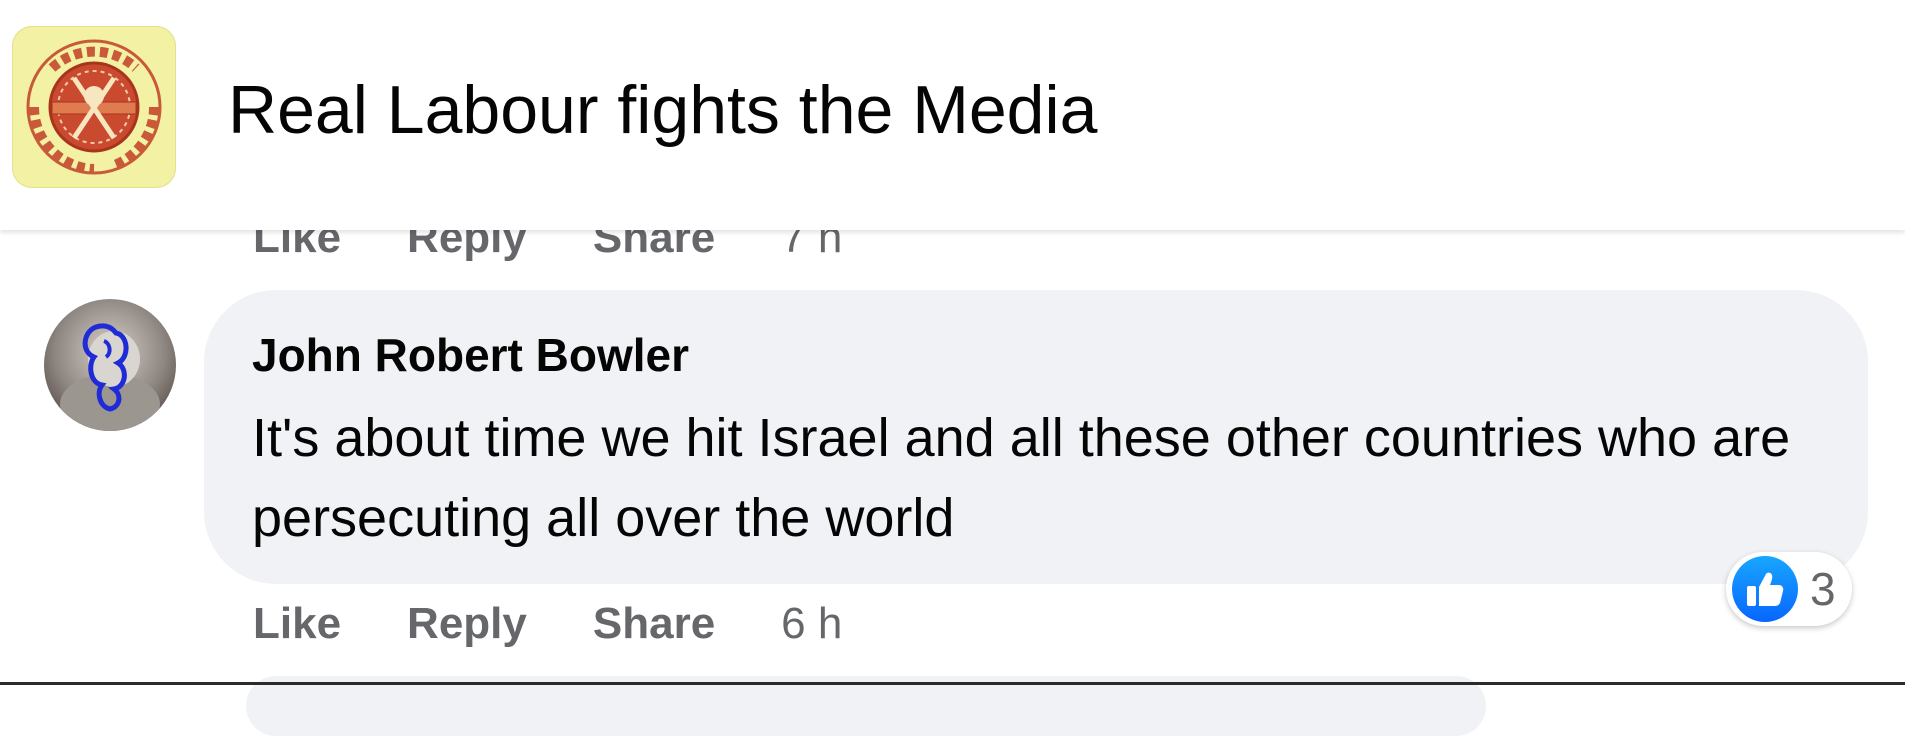 This screenshot has width=1905, height=736. Describe the element at coordinates (470, 355) in the screenshot. I see `comment-author: John Robert Bowler` at that location.